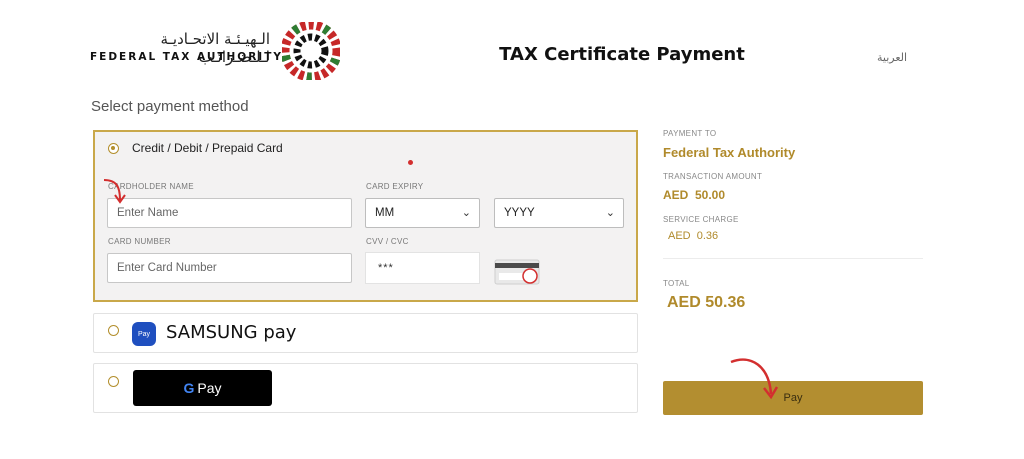 The width and height of the screenshot is (1024, 459). I want to click on samsung-pay-logo: SAMSUNG pay, so click(231, 332).